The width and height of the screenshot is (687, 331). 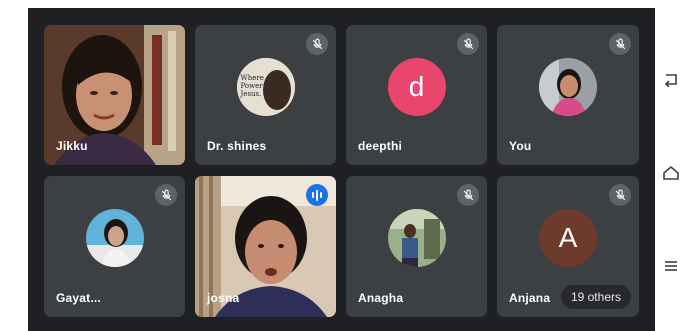 I want to click on participant-tile-deepthi: d deepthi, so click(x=416, y=95).